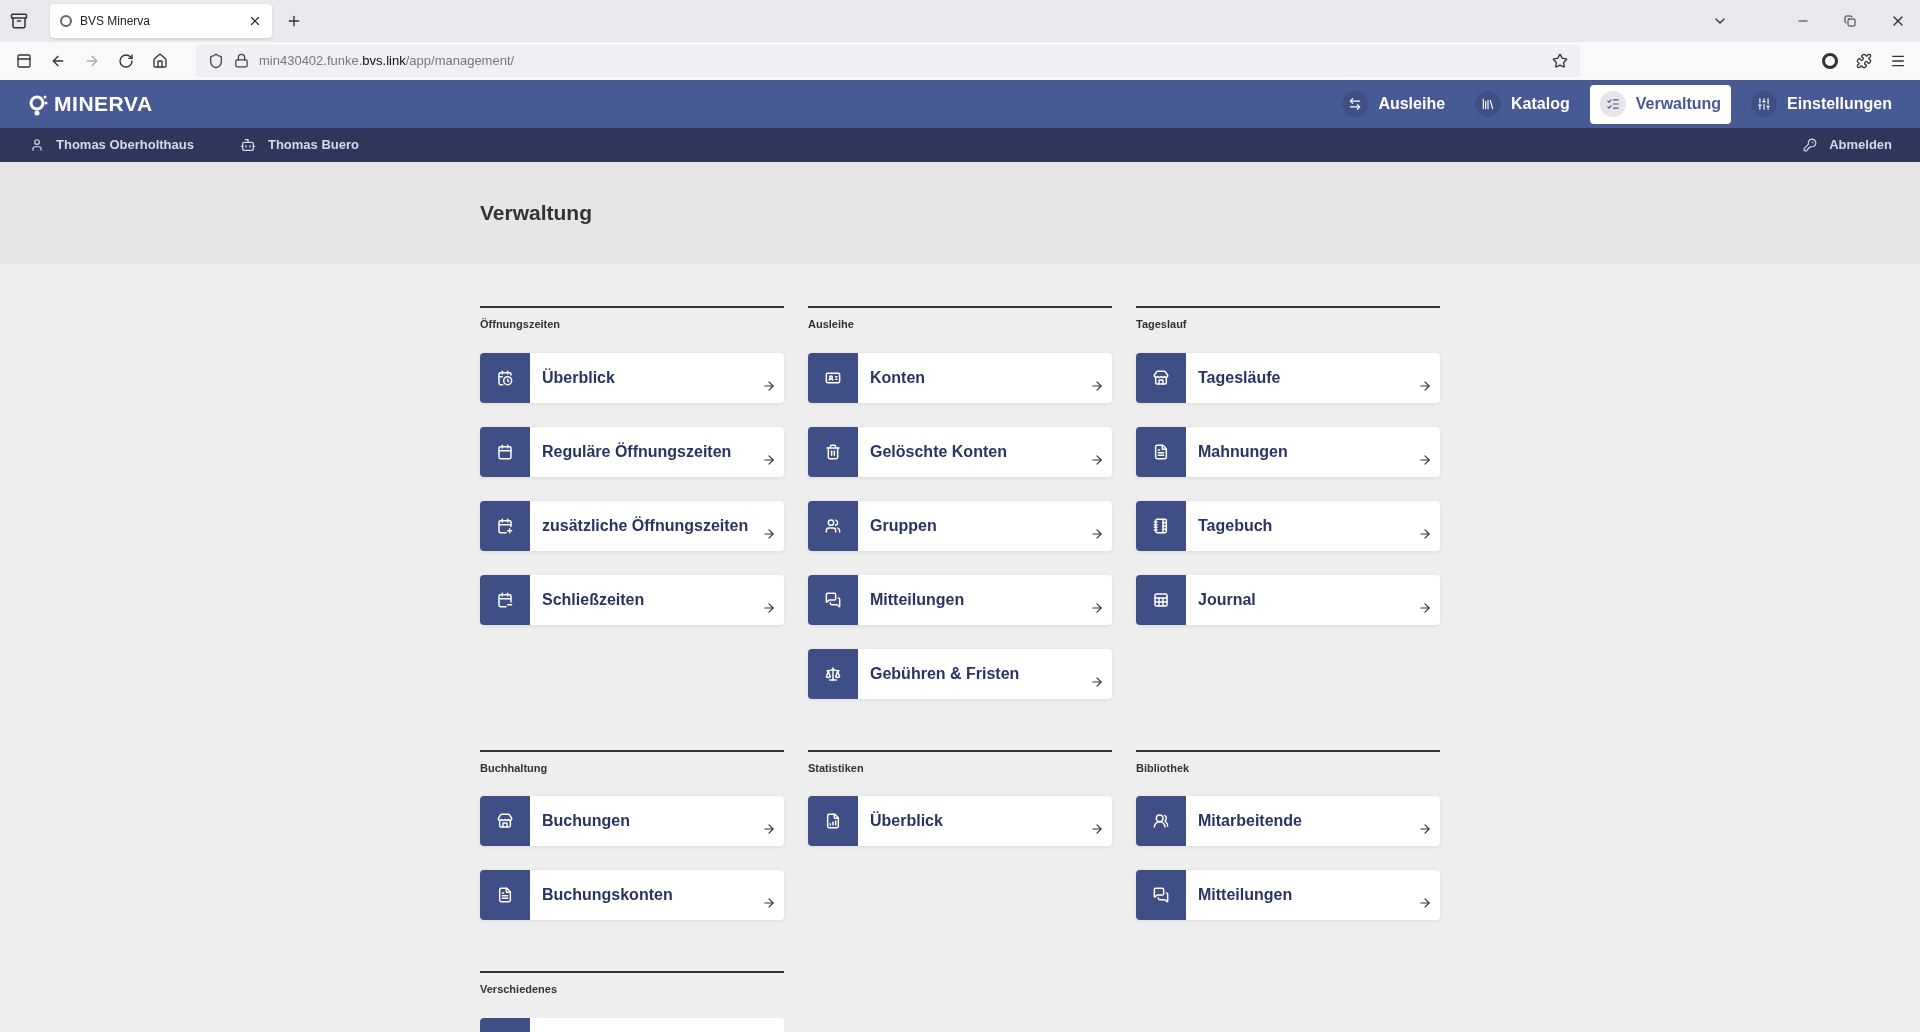  Describe the element at coordinates (960, 378) in the screenshot. I see `menu-card: Konten` at that location.